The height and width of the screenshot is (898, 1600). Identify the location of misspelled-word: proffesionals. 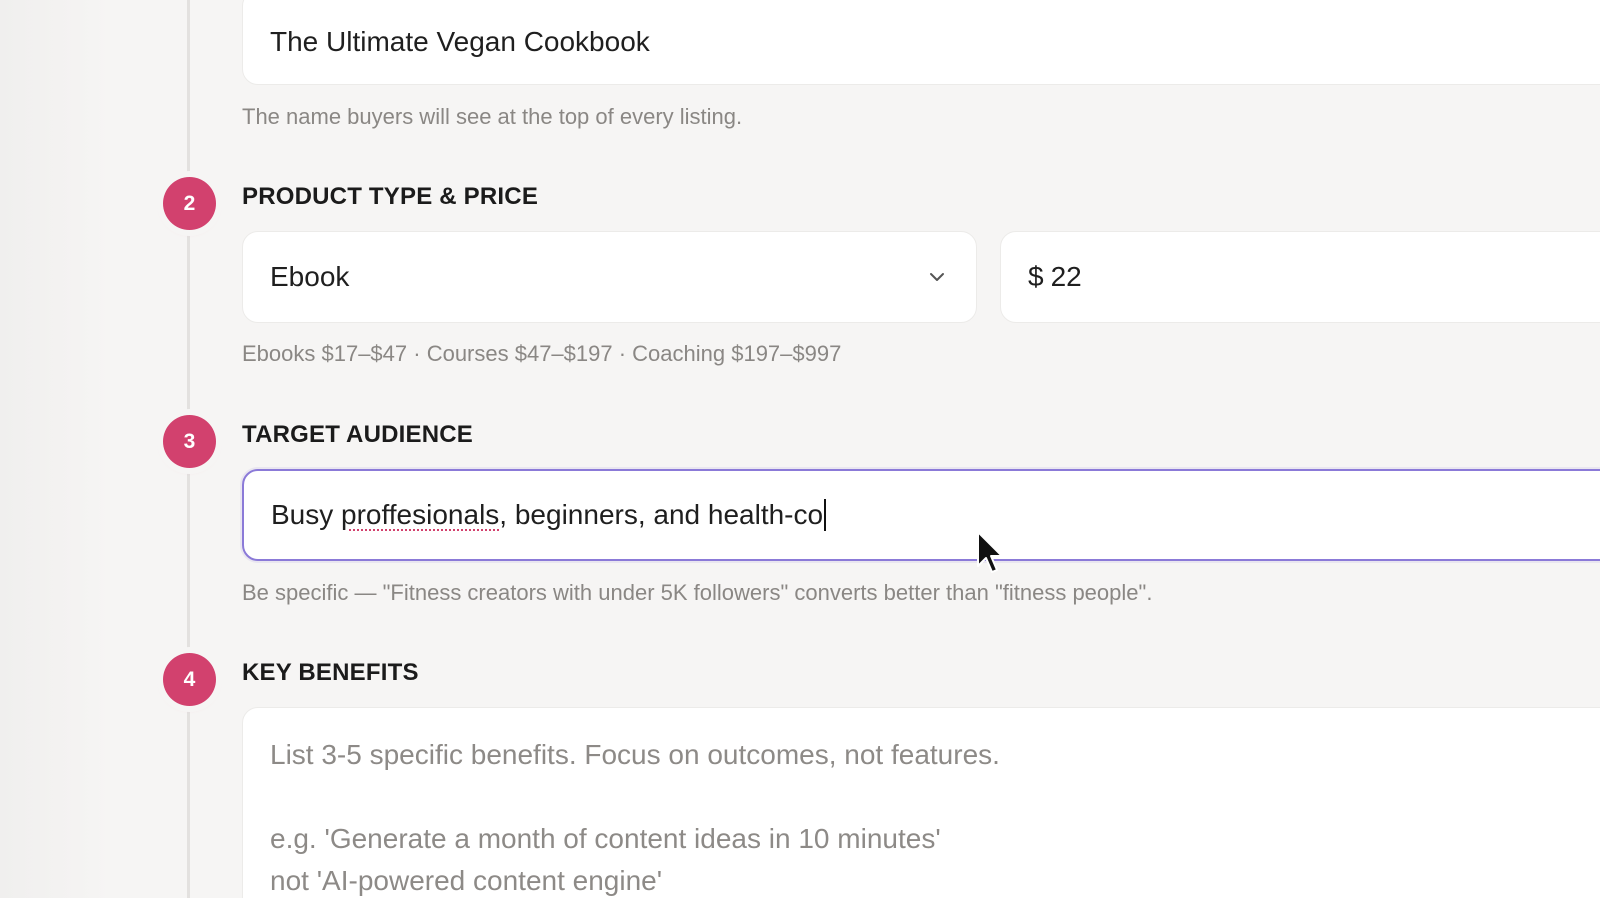
(420, 514).